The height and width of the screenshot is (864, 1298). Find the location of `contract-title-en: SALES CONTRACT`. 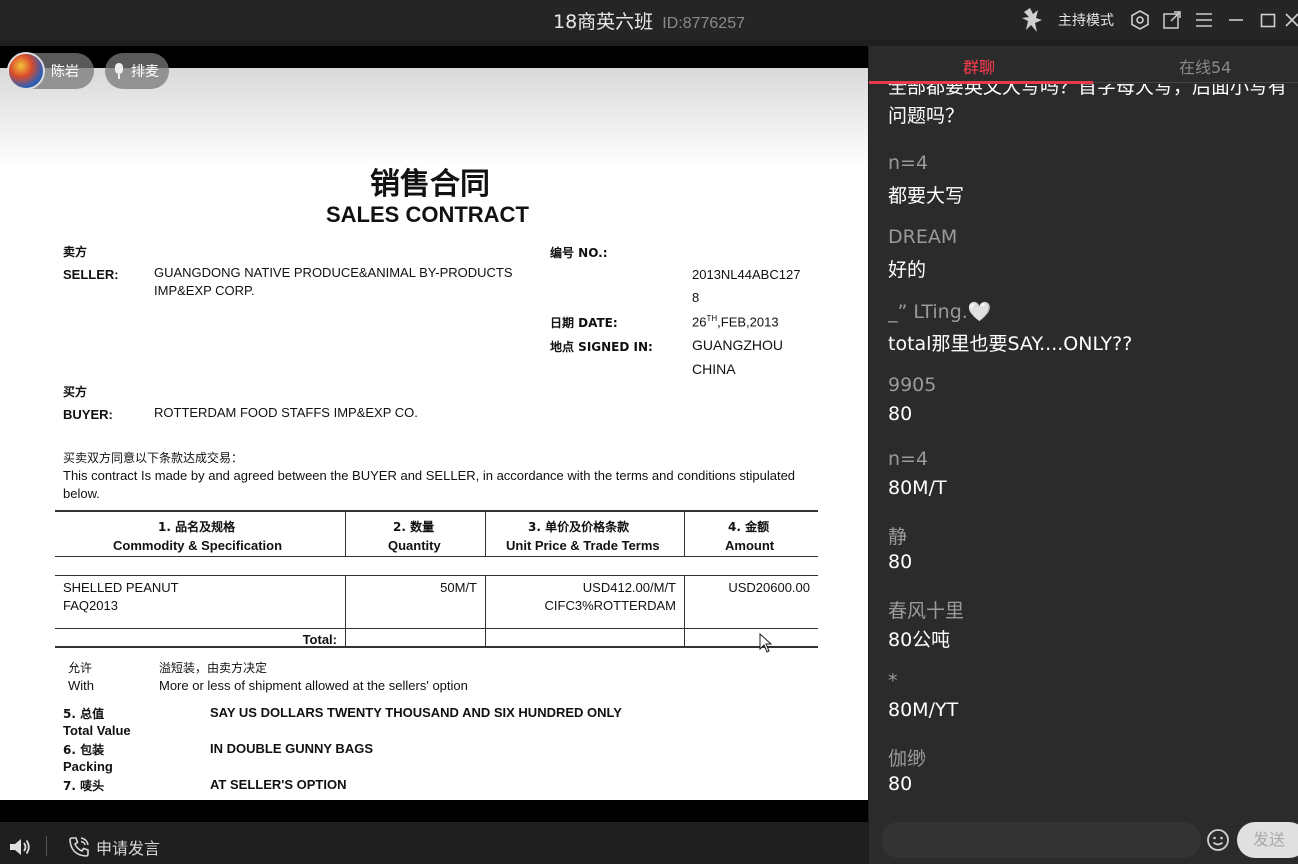

contract-title-en: SALES CONTRACT is located at coordinates (427, 214).